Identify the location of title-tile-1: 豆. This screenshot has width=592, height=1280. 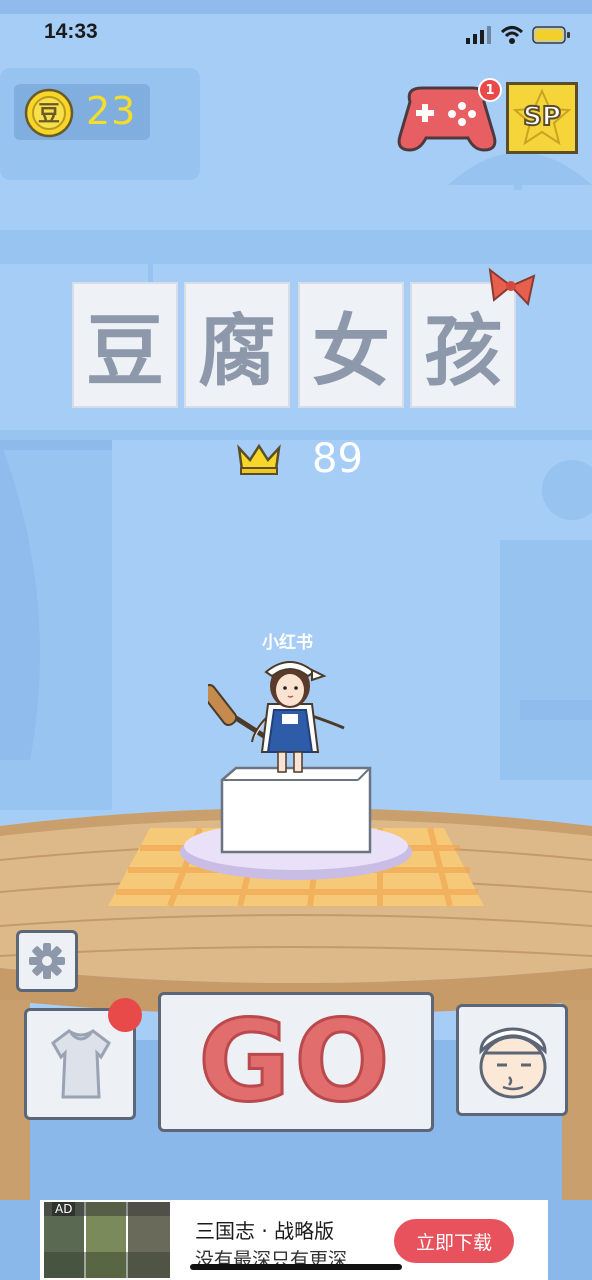
(125, 345).